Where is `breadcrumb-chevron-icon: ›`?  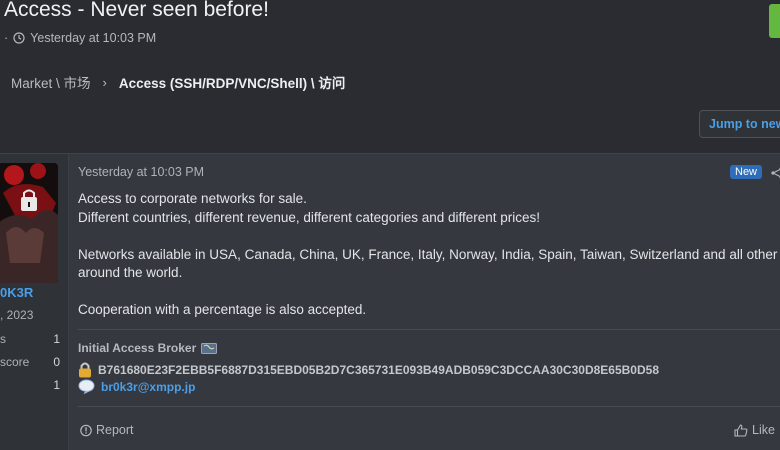 breadcrumb-chevron-icon: › is located at coordinates (104, 82).